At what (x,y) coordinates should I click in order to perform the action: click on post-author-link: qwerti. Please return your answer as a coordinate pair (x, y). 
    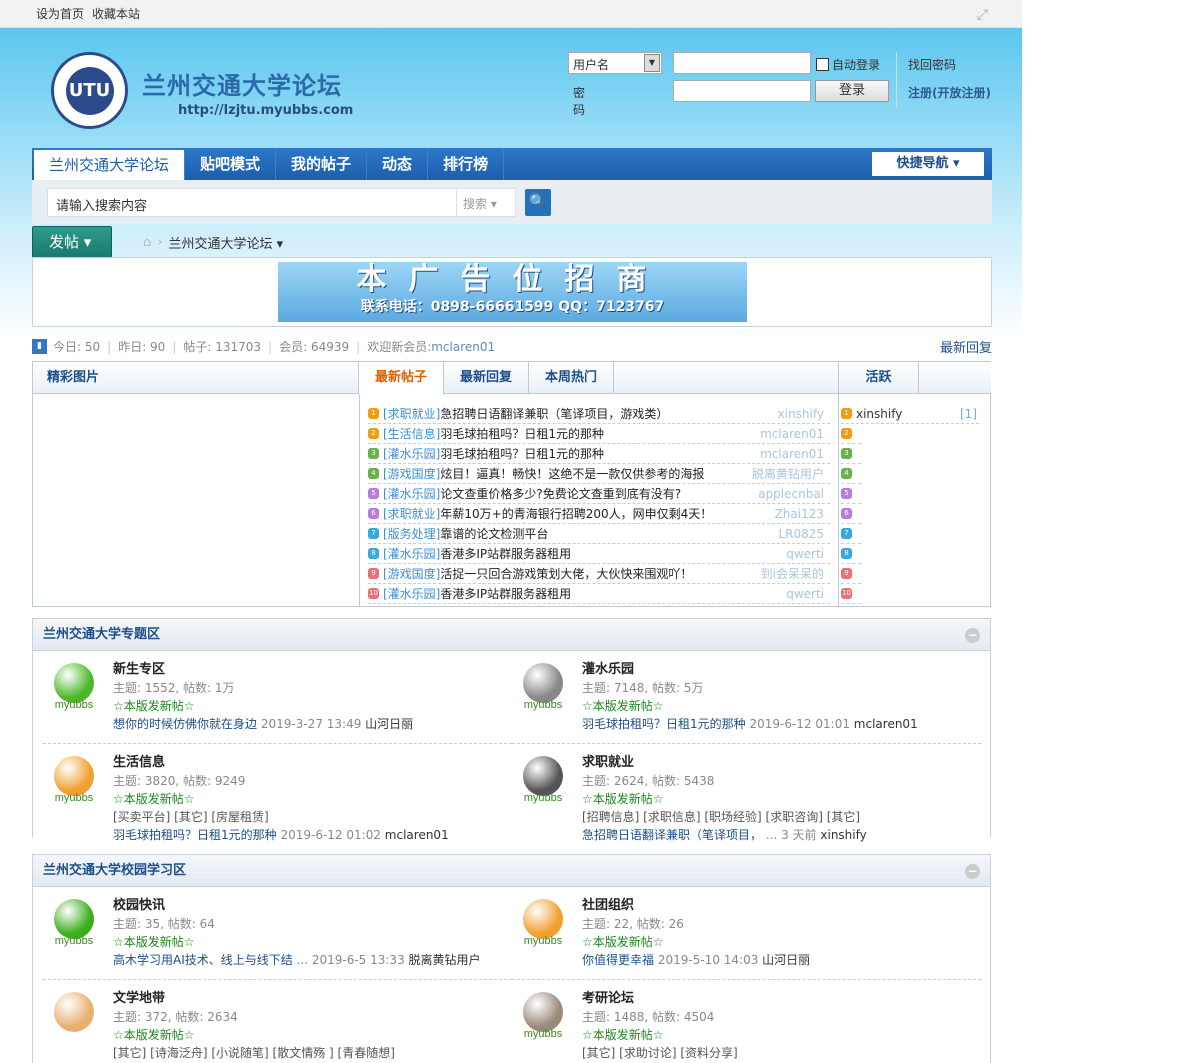
    Looking at the image, I should click on (805, 594).